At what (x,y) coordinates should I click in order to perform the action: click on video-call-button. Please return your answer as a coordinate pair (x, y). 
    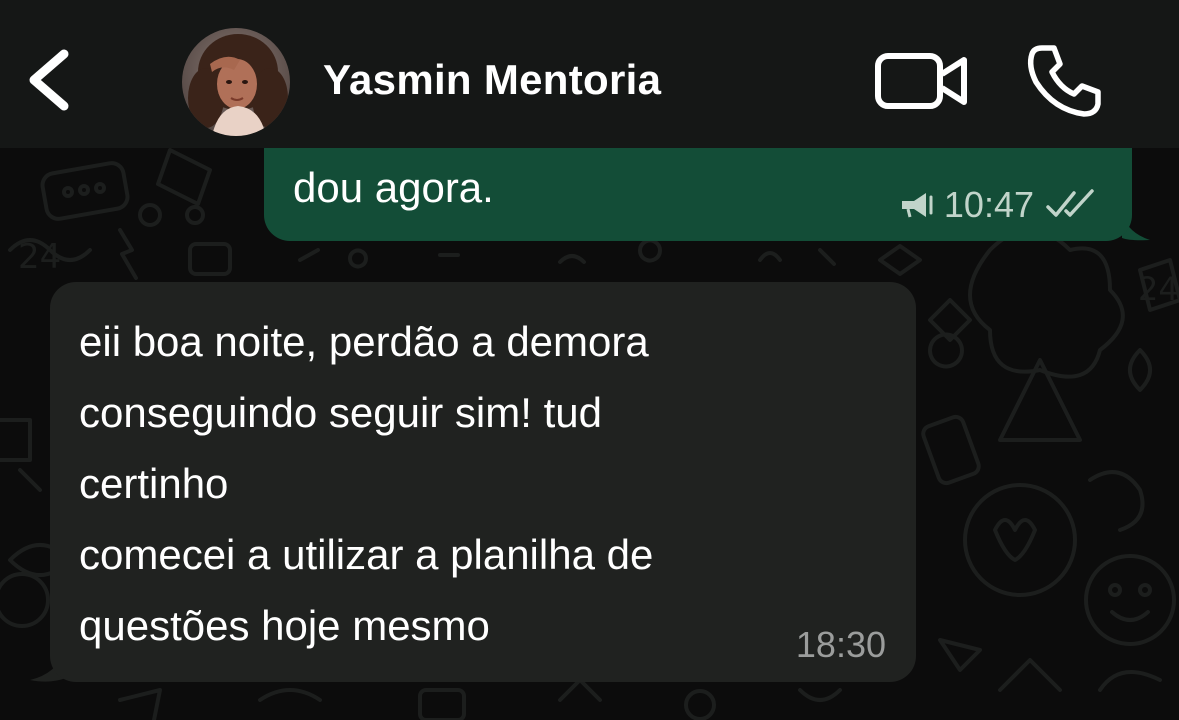
    Looking at the image, I should click on (922, 81).